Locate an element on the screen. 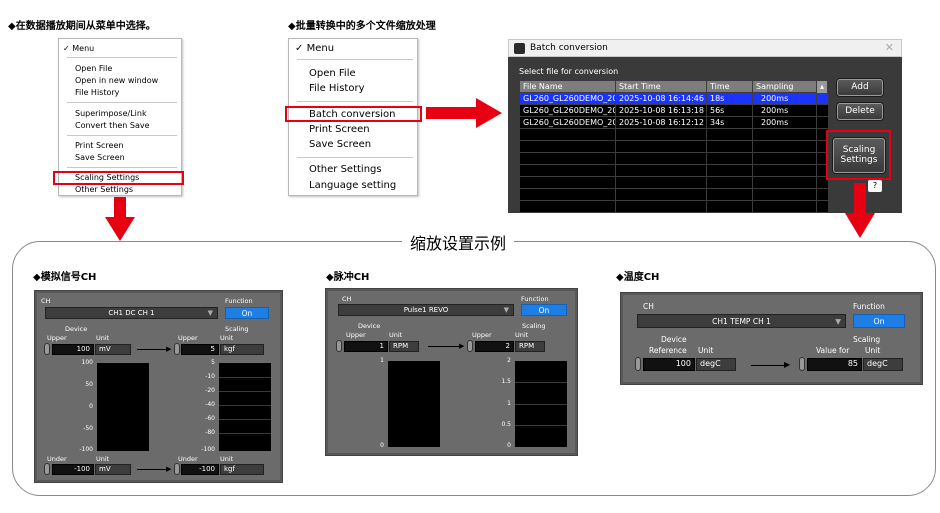  device-upper-input: 1 is located at coordinates (366, 346).